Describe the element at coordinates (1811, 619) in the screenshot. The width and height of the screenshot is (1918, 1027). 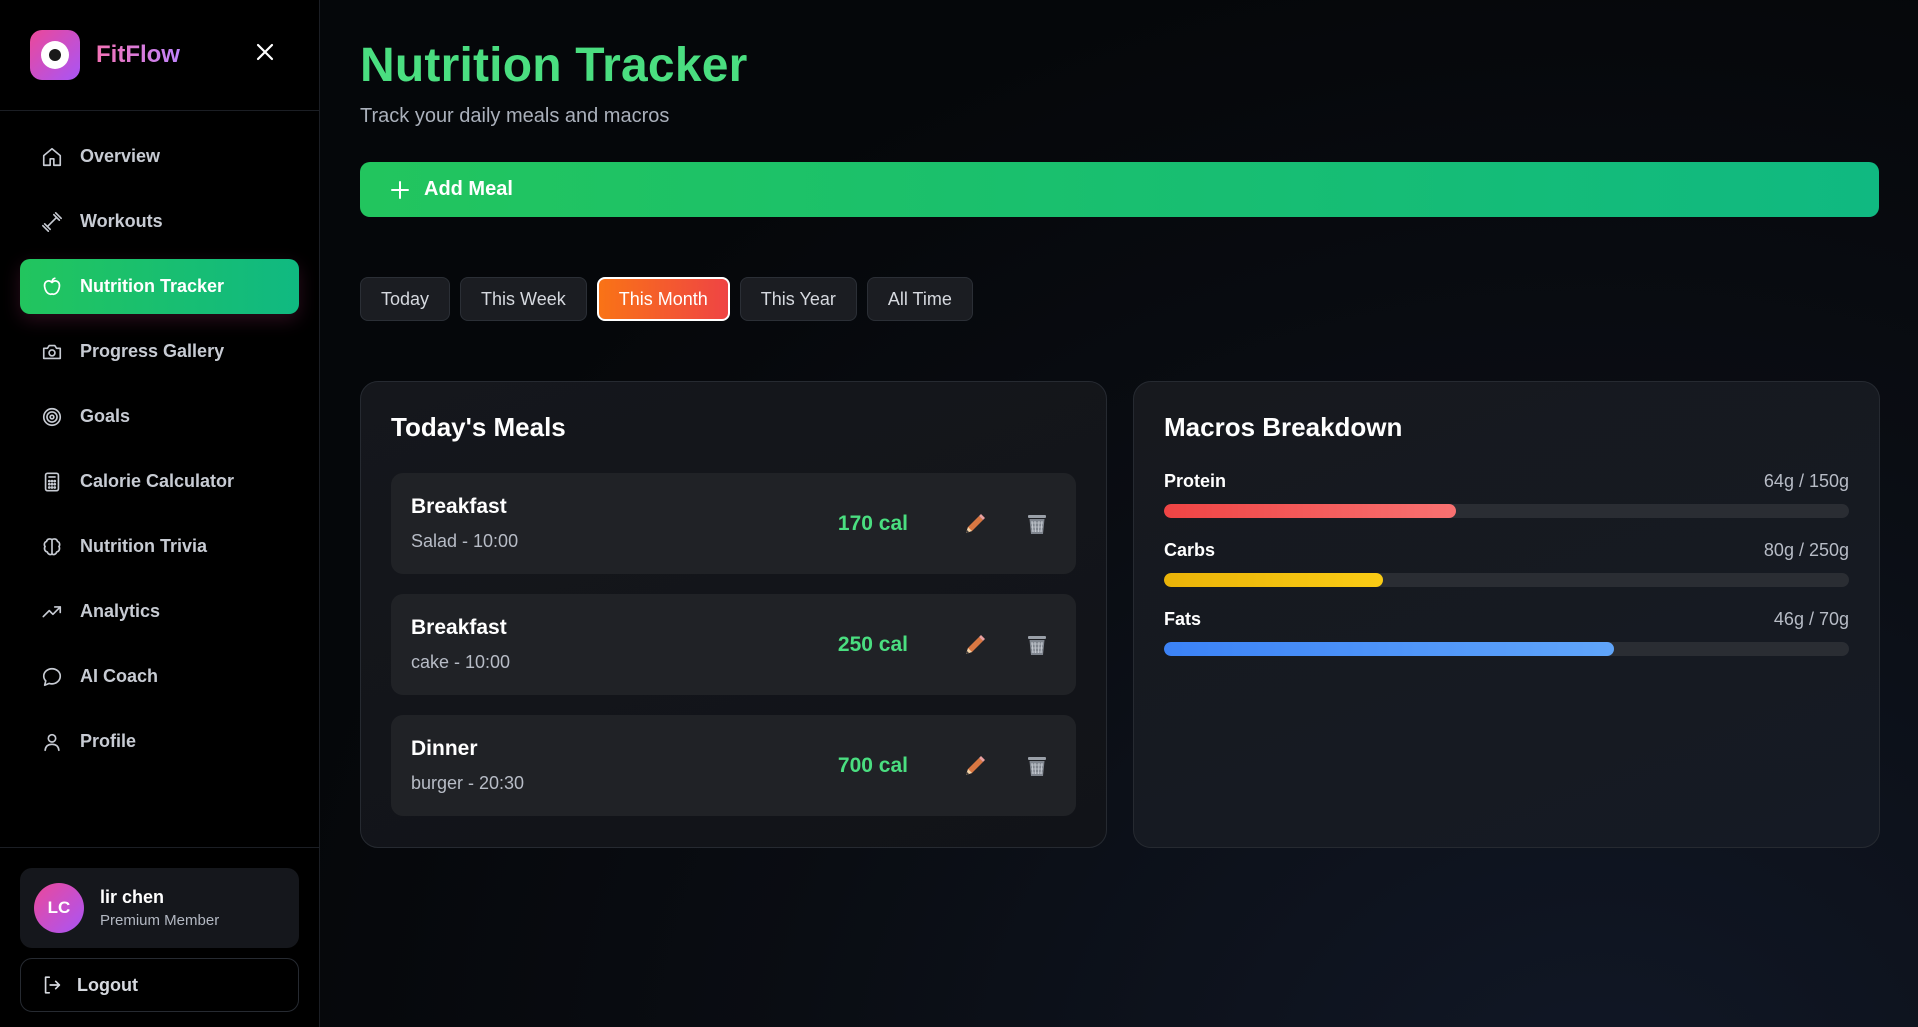
I see `macro-amount: 46g / 70g` at that location.